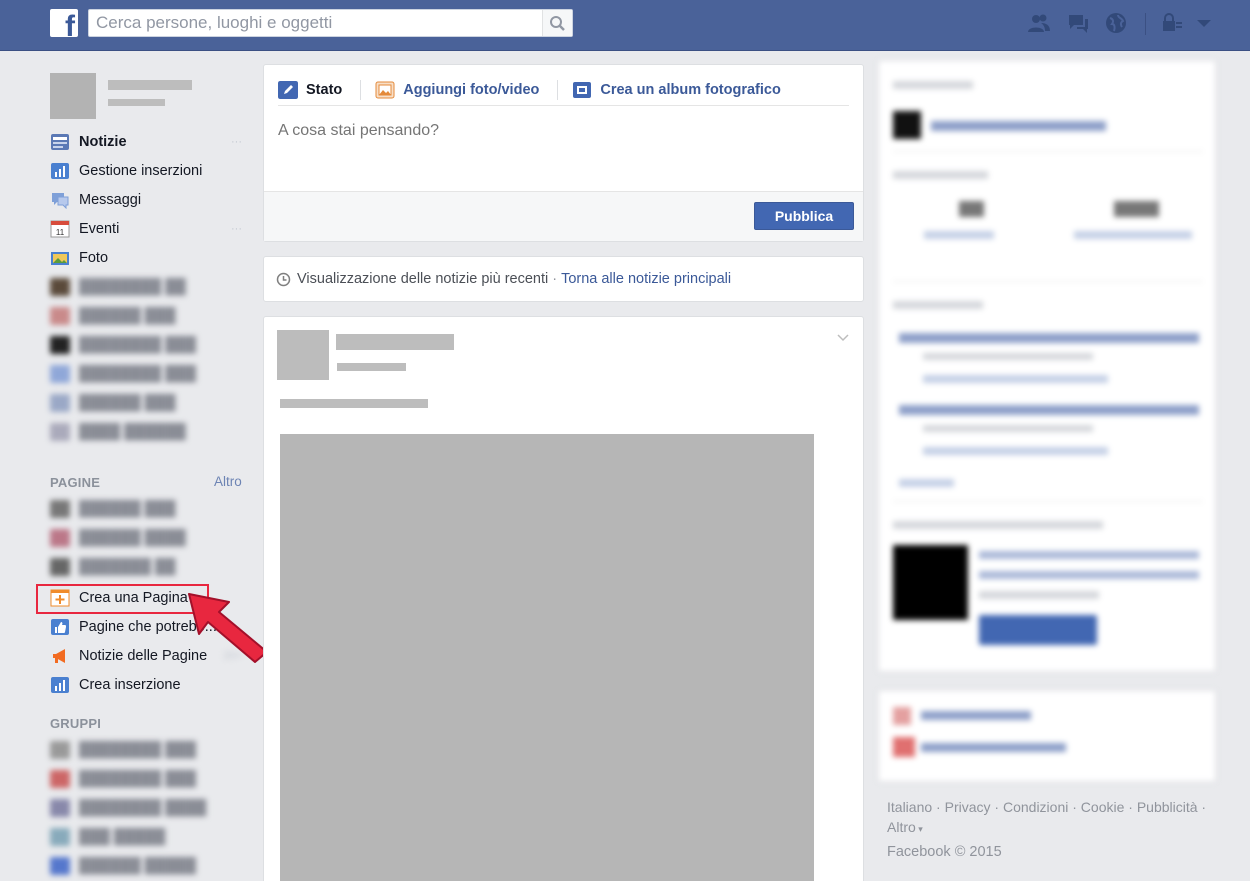  Describe the element at coordinates (150, 538) in the screenshot. I see `sidebar-page: ██████ ████` at that location.